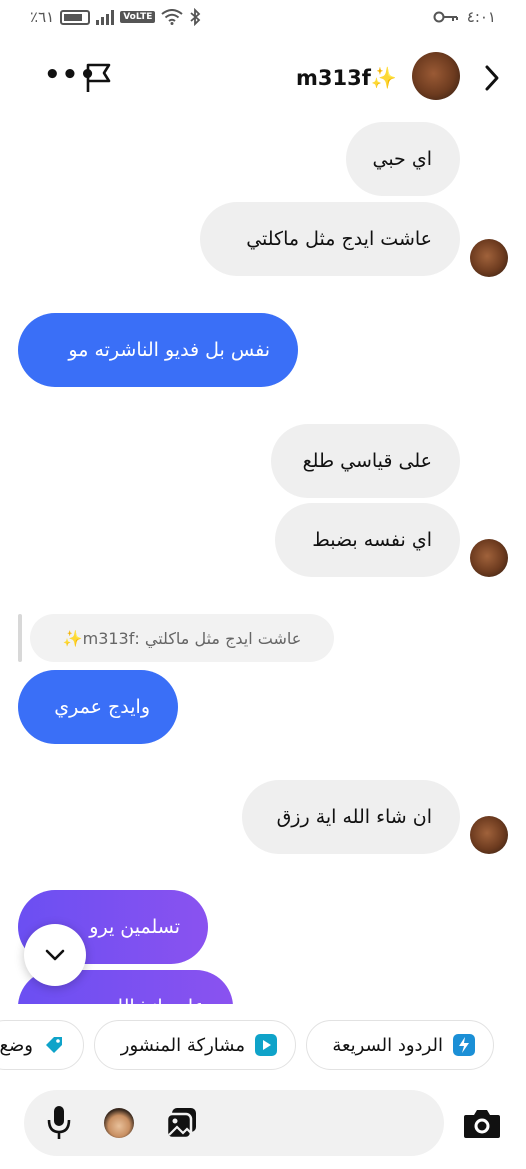 Image resolution: width=526 pixels, height=1169 pixels. I want to click on chevron-down-icon, so click(55, 955).